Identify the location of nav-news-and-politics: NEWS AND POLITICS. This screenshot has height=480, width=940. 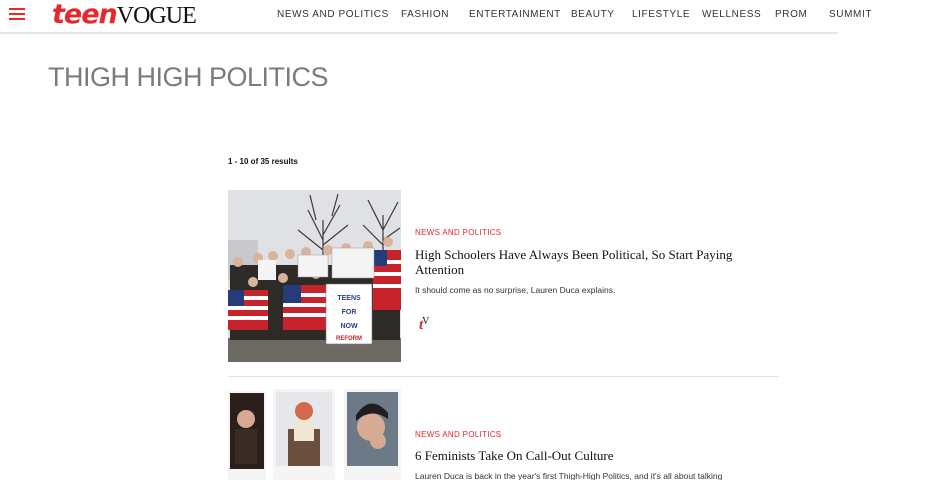
(333, 15).